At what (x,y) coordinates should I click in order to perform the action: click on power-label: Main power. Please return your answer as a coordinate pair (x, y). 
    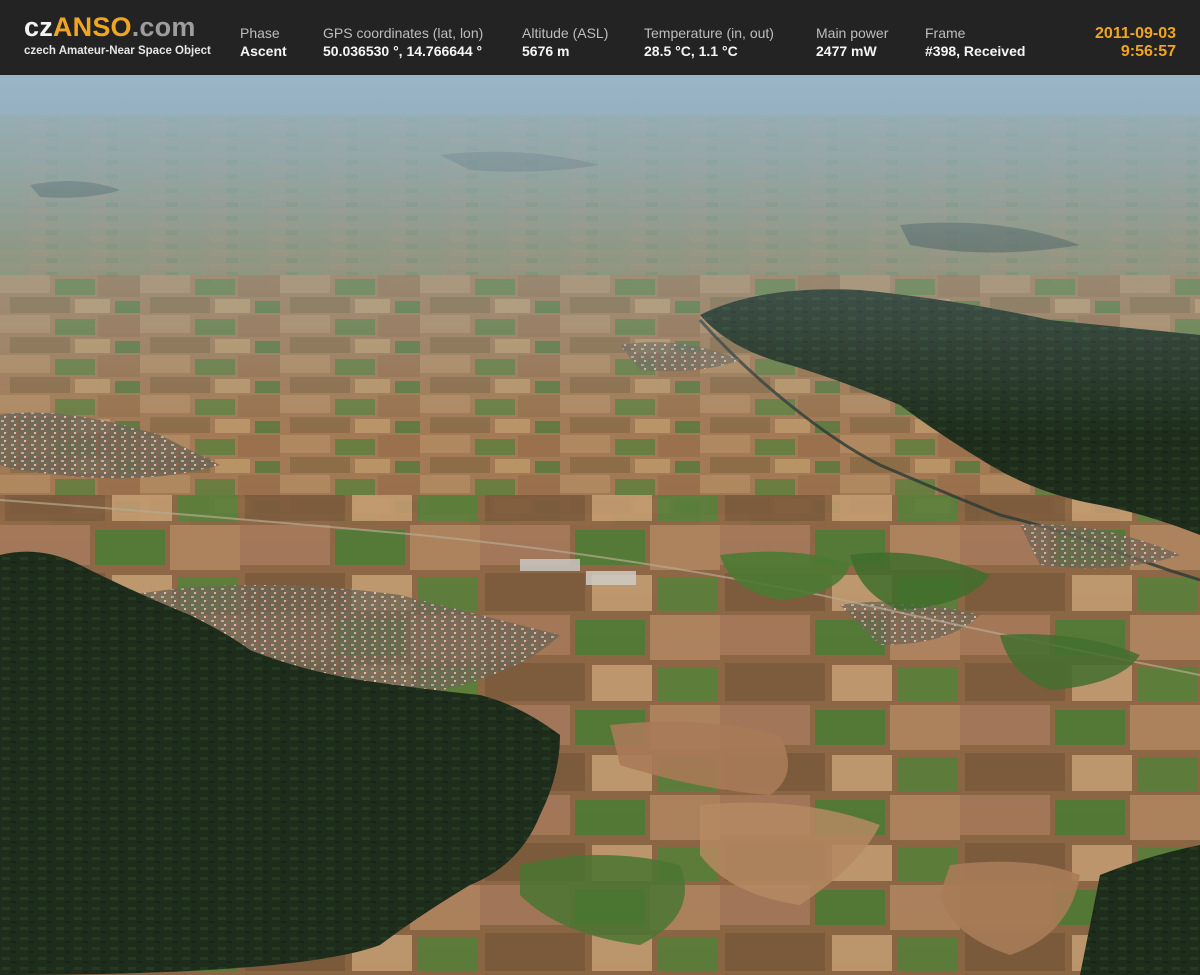
    Looking at the image, I should click on (852, 33).